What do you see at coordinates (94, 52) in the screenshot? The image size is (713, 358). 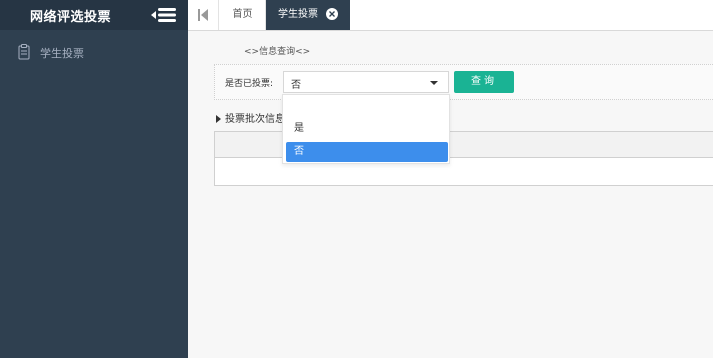 I see `sidebar-item-student-vote: 学生投票` at bounding box center [94, 52].